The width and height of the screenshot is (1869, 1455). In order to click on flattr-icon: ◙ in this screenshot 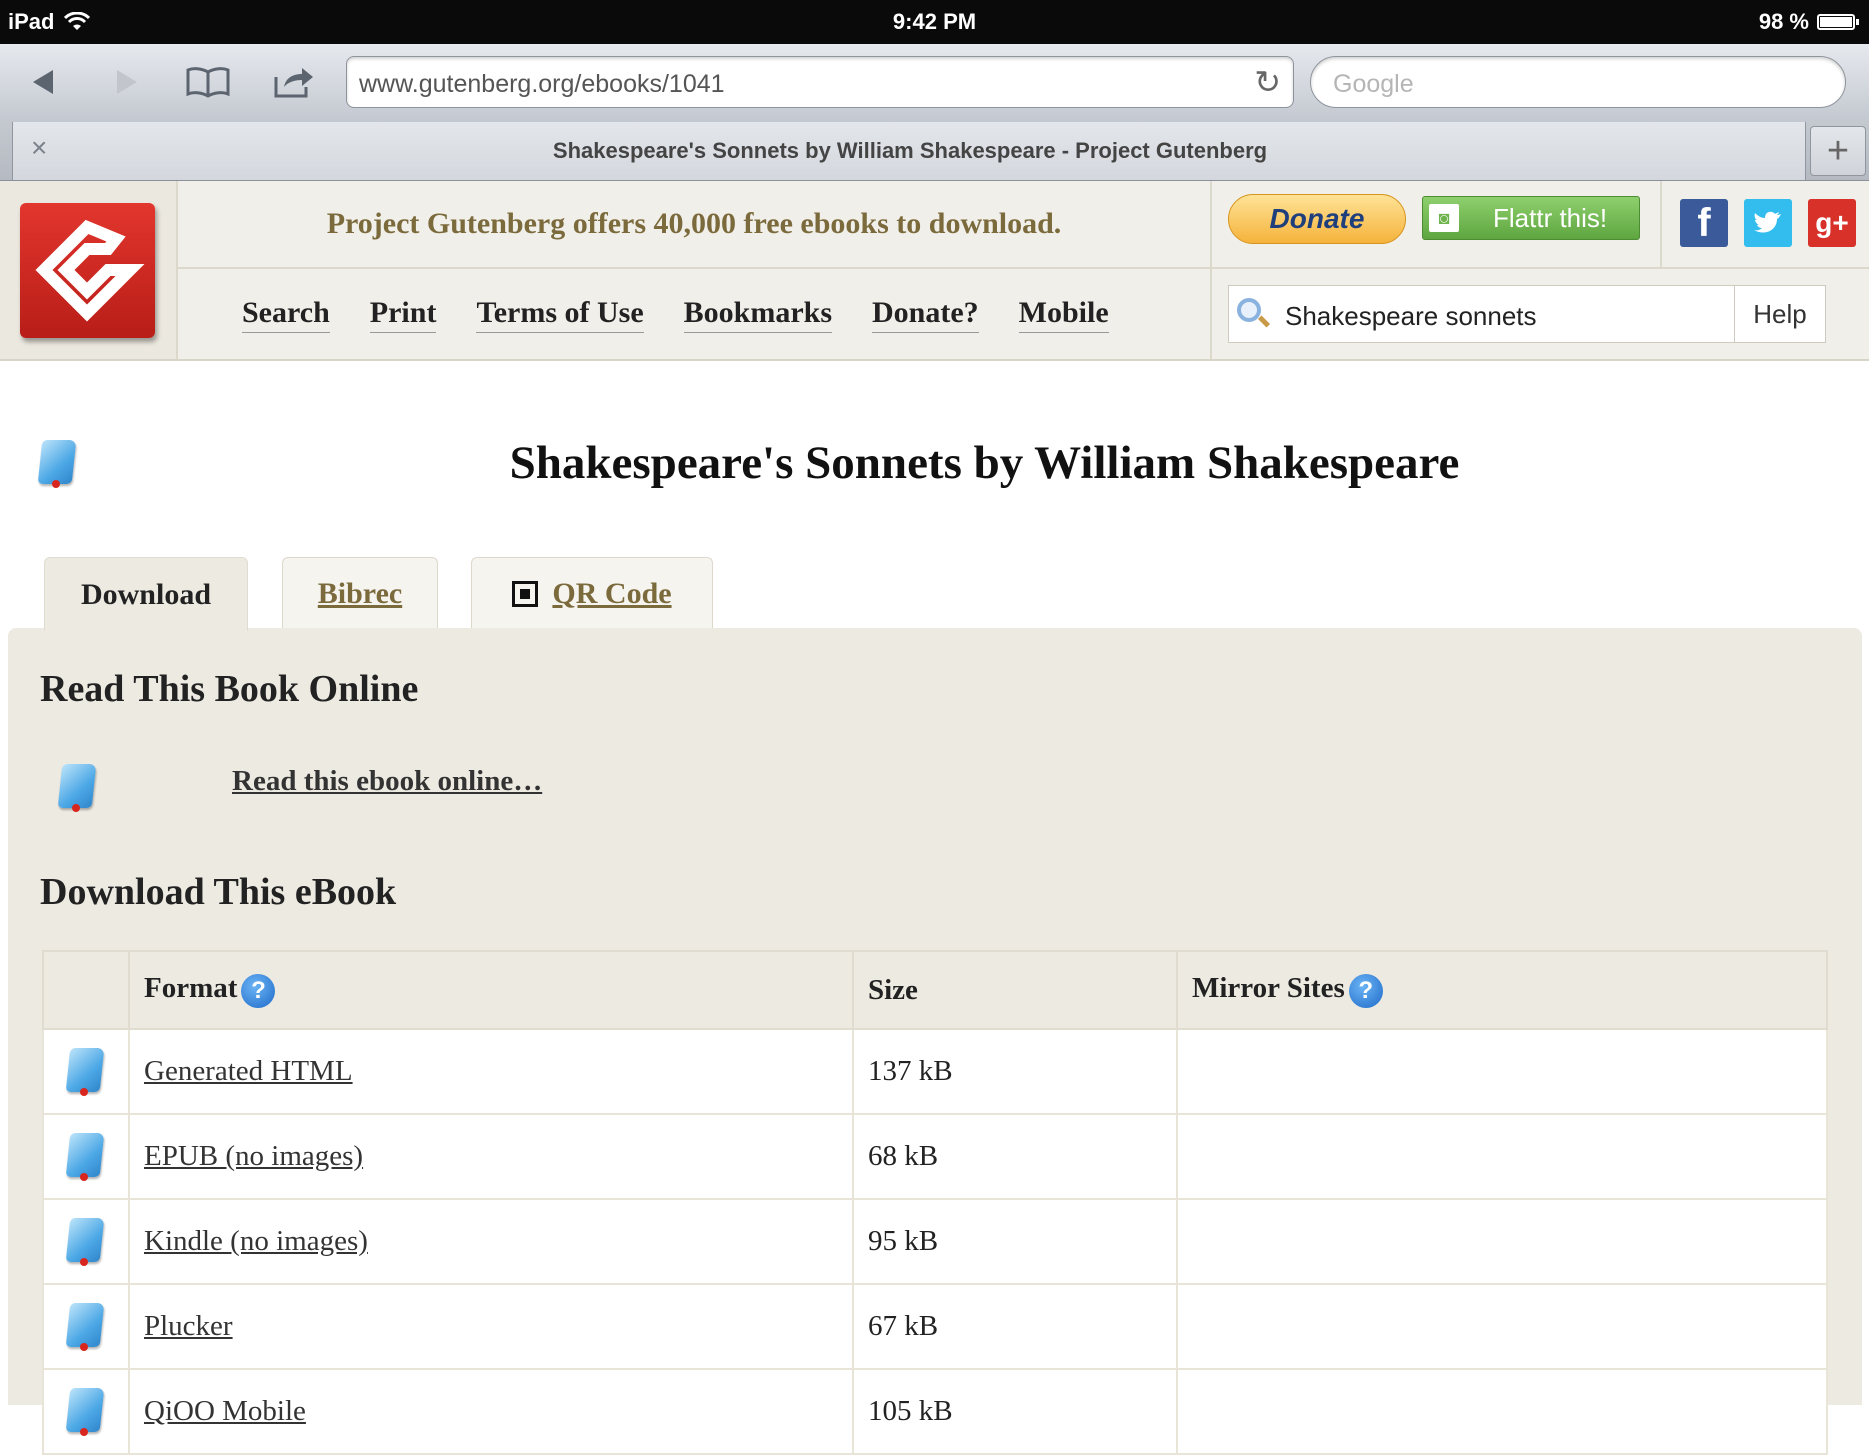, I will do `click(1444, 218)`.